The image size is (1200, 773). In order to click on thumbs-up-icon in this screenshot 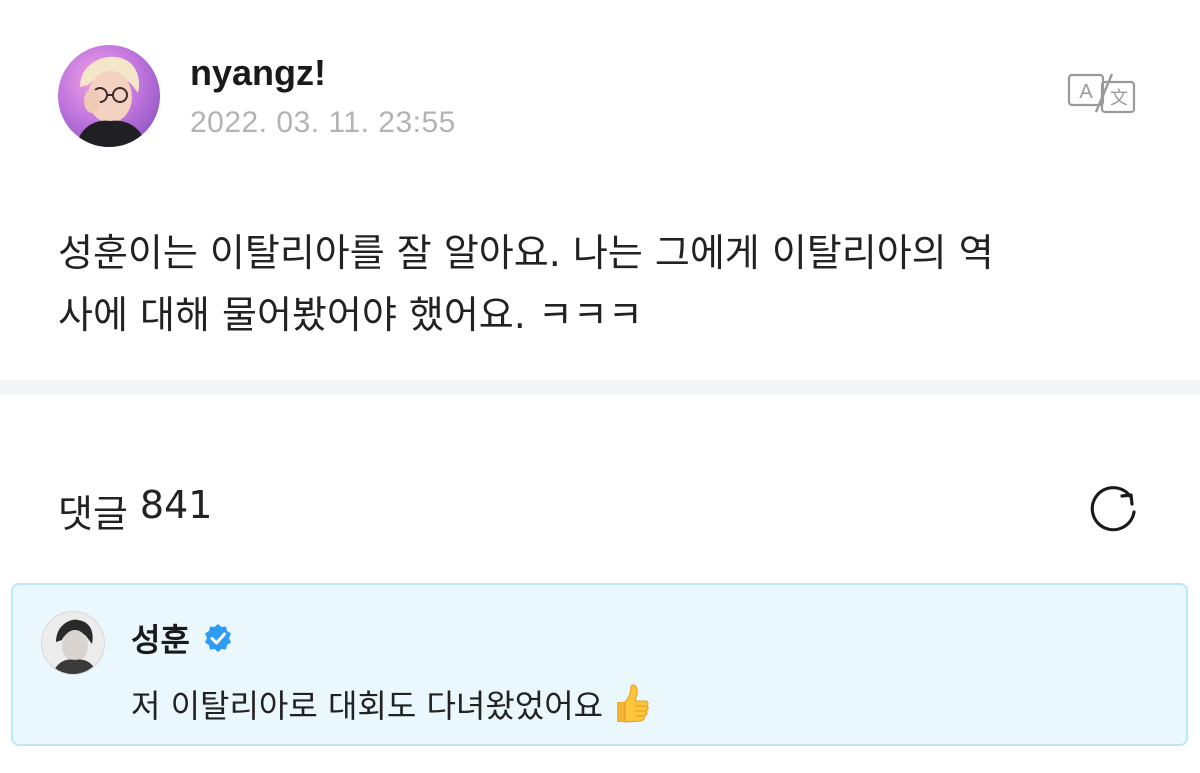, I will do `click(633, 703)`.